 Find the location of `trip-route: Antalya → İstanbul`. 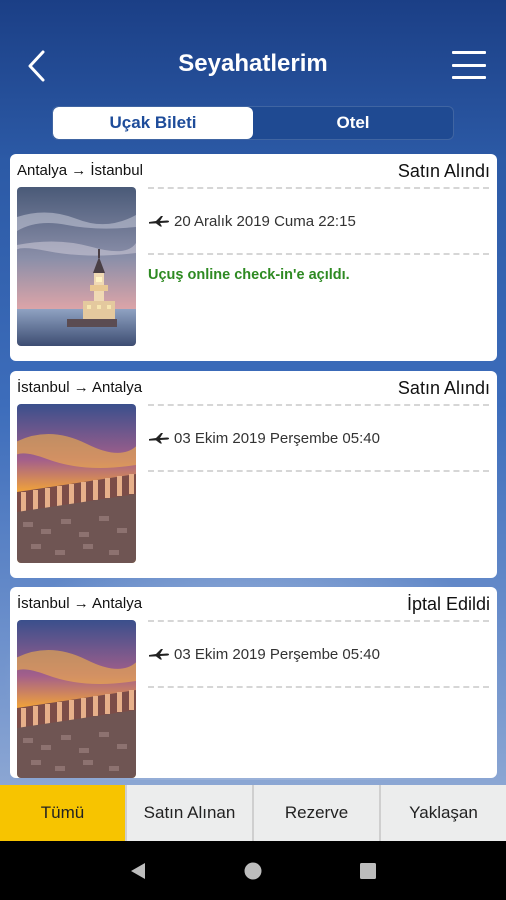

trip-route: Antalya → İstanbul is located at coordinates (80, 170).